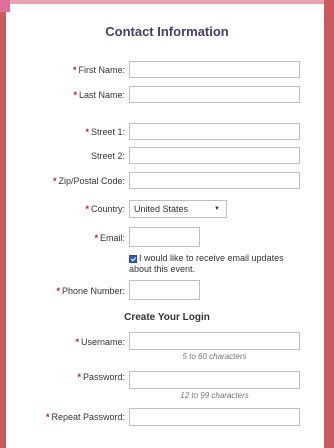 The image size is (334, 448). What do you see at coordinates (167, 317) in the screenshot?
I see `login-section-title: Create Your Login` at bounding box center [167, 317].